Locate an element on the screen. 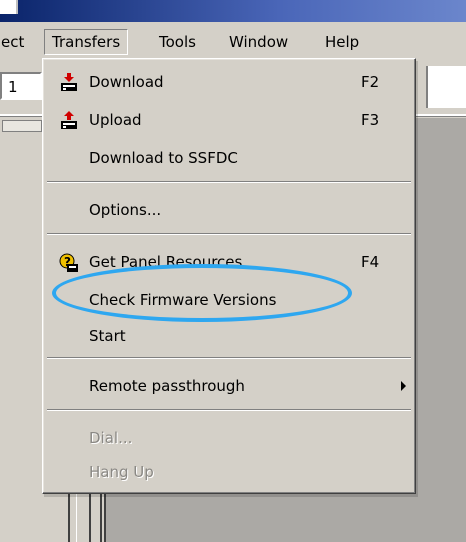 This screenshot has width=466, height=542. menu-item-hang-up: Hang Up is located at coordinates (229, 472).